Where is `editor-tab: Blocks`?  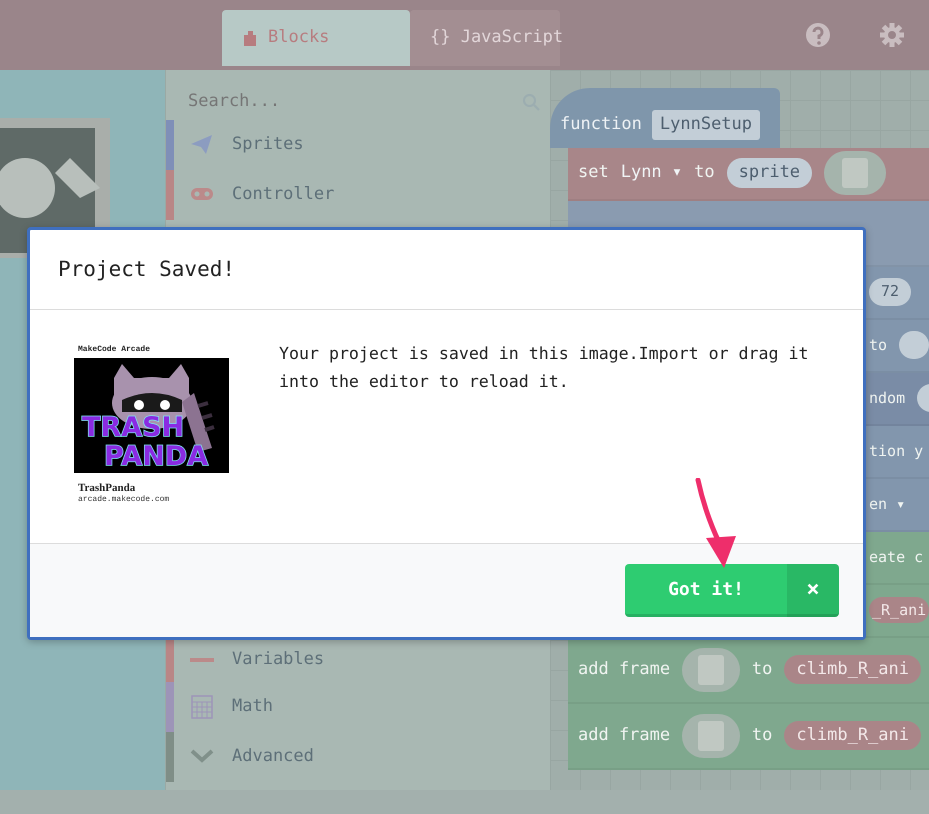 editor-tab: Blocks is located at coordinates (316, 38).